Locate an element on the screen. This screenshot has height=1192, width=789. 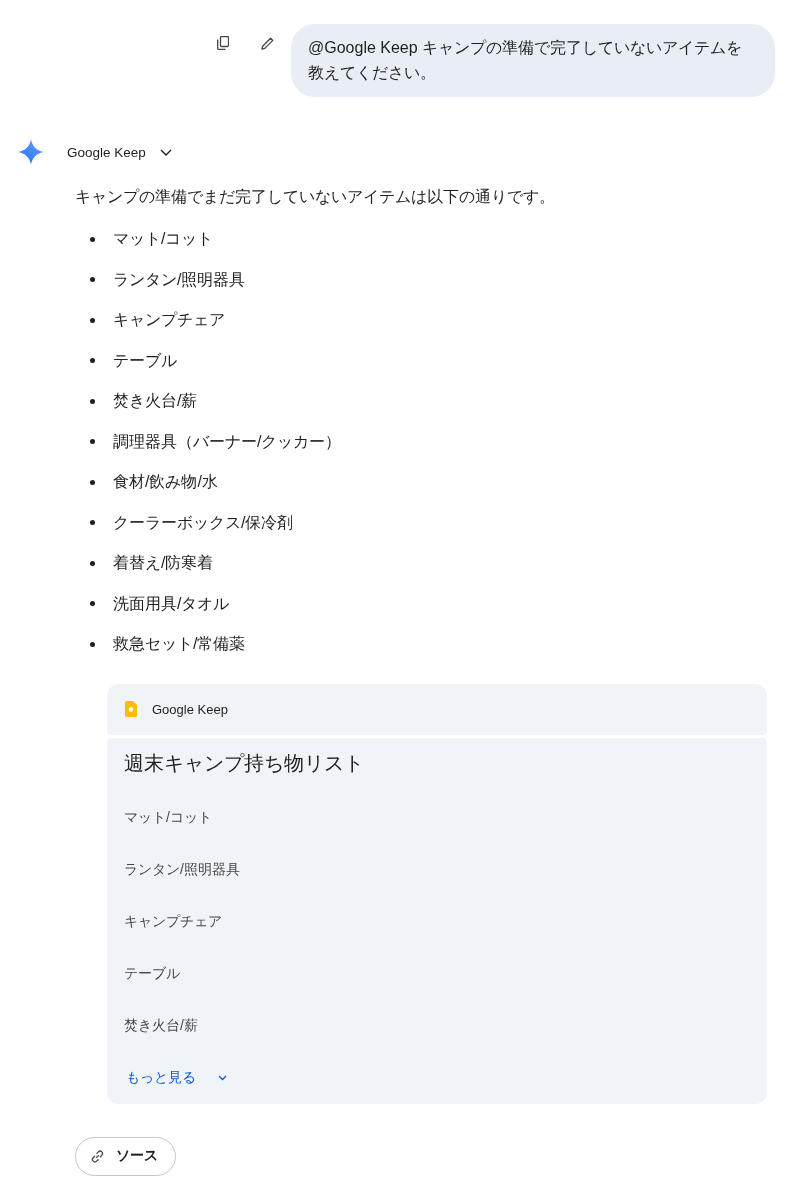
response-intro-text: キャンプの準備でまだ完了していないアイテムは以下の通りです。 is located at coordinates (315, 197).